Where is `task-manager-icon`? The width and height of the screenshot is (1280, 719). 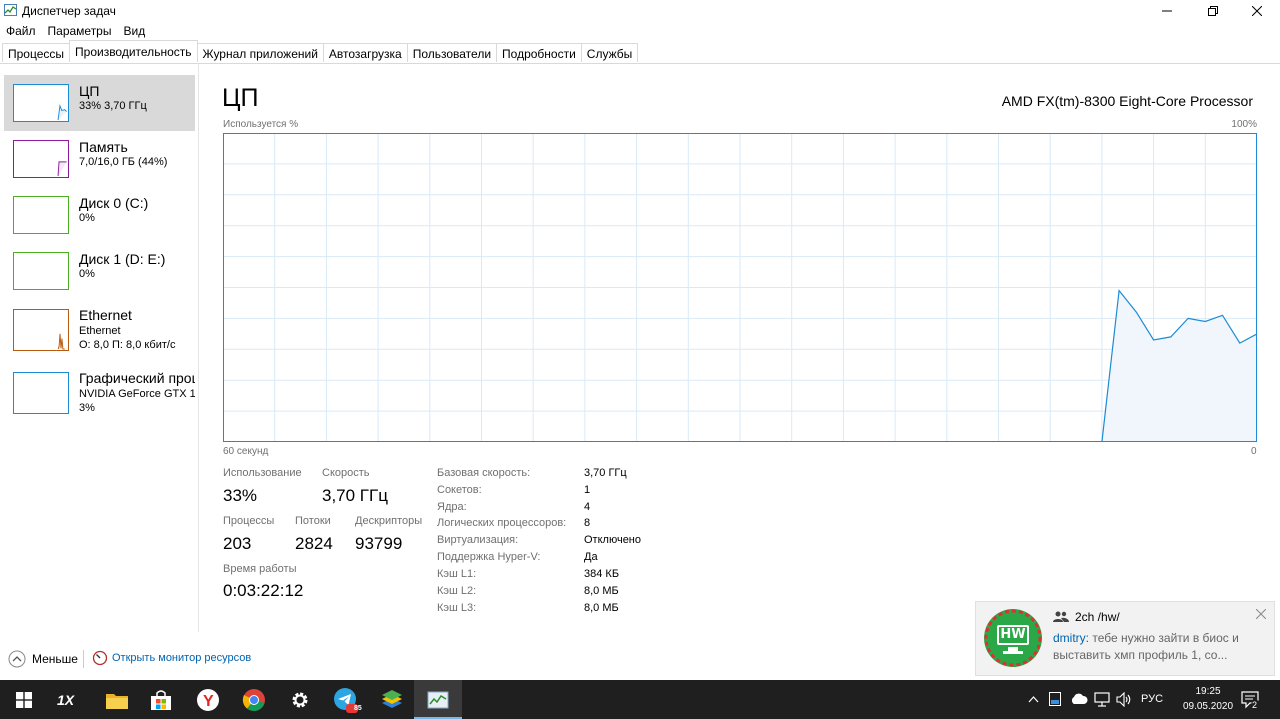
task-manager-icon is located at coordinates (438, 699).